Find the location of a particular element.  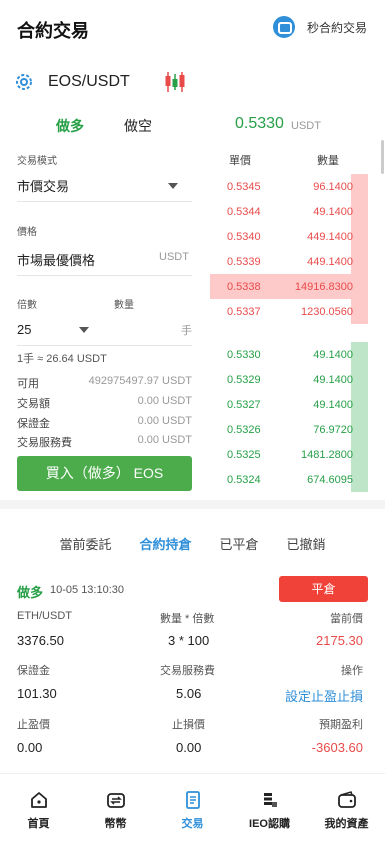

orderbook-price: 0.5338 is located at coordinates (244, 286).